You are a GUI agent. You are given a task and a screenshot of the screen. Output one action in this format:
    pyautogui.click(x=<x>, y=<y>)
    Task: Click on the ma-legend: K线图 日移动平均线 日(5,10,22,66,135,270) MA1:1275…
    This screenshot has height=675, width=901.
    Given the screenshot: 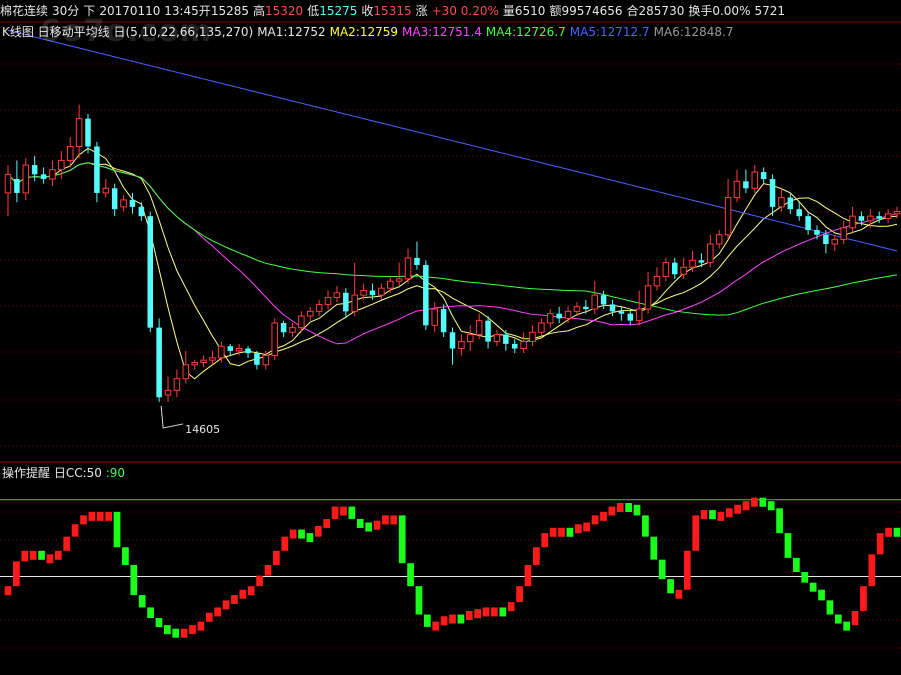 What is the action you would take?
    pyautogui.click(x=451, y=32)
    